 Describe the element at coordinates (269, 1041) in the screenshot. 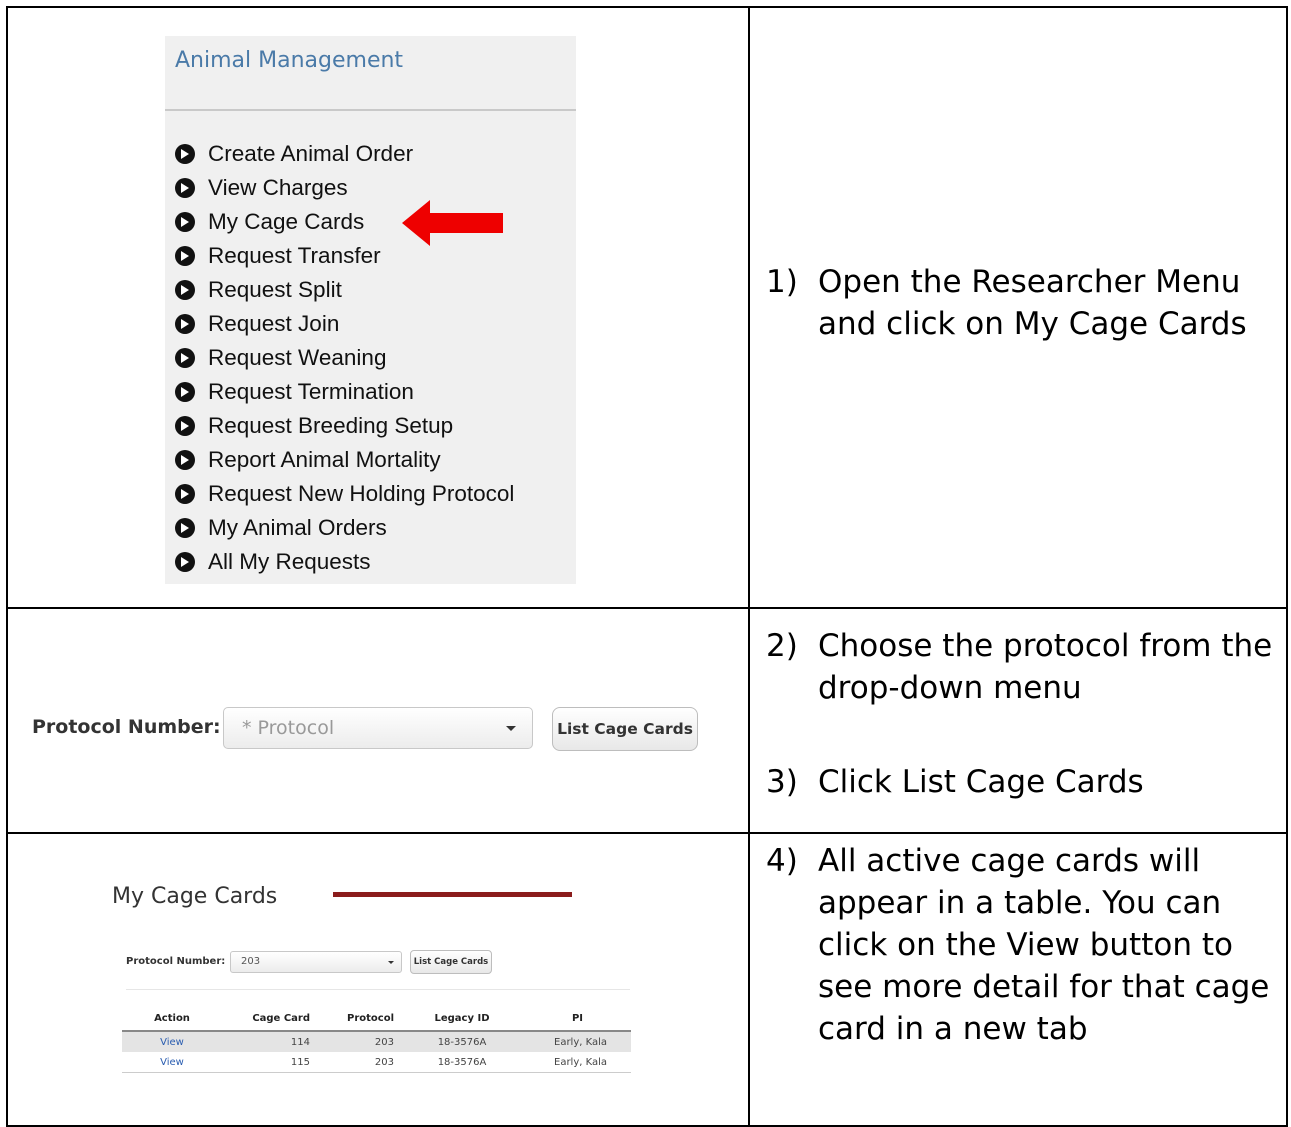

I see `cage-card-cell: 114` at that location.